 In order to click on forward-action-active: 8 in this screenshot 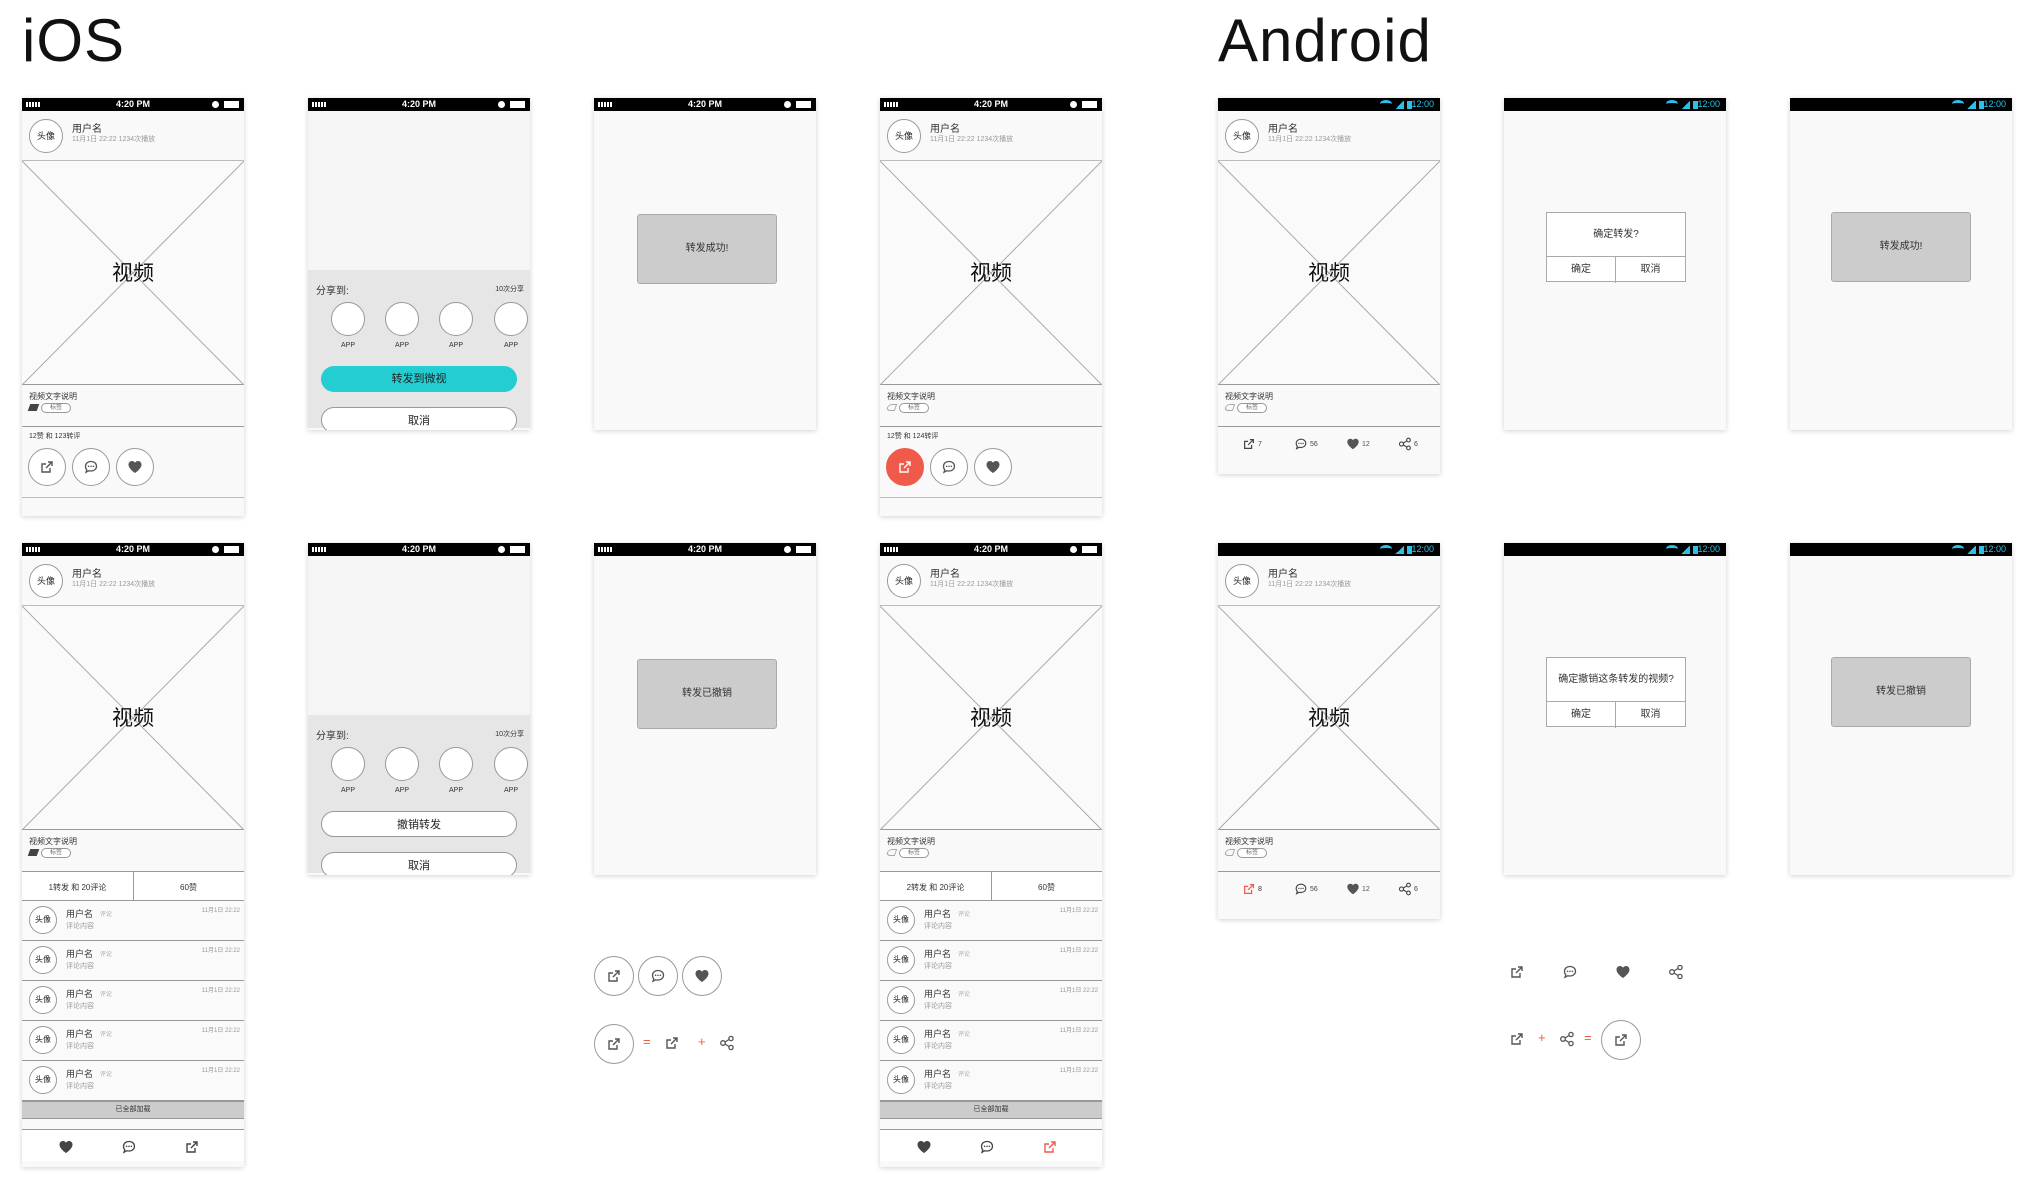, I will do `click(1252, 889)`.